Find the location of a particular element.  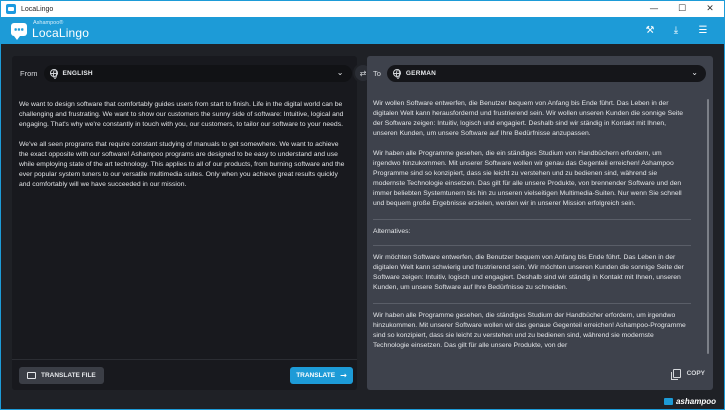

window-controls: — ☐ ✕ is located at coordinates (682, 9).